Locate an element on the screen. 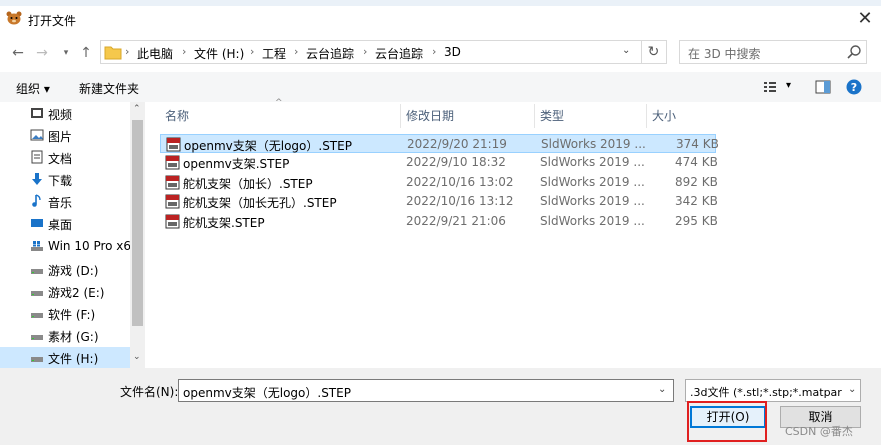 The width and height of the screenshot is (881, 445). sidebar-item-drive-c: Win 10 Pro x64 is located at coordinates (69, 247).